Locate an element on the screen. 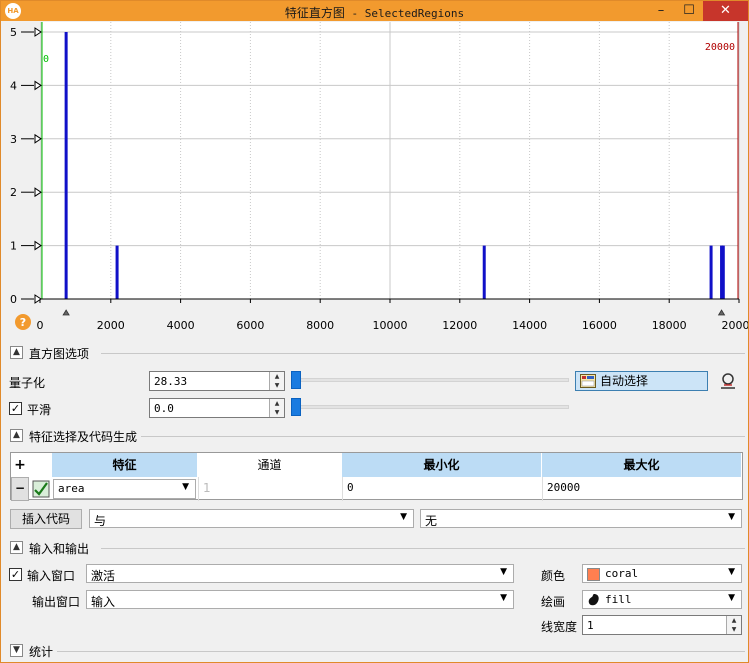 This screenshot has height=663, width=749. draw-mode-value: fill is located at coordinates (618, 599).